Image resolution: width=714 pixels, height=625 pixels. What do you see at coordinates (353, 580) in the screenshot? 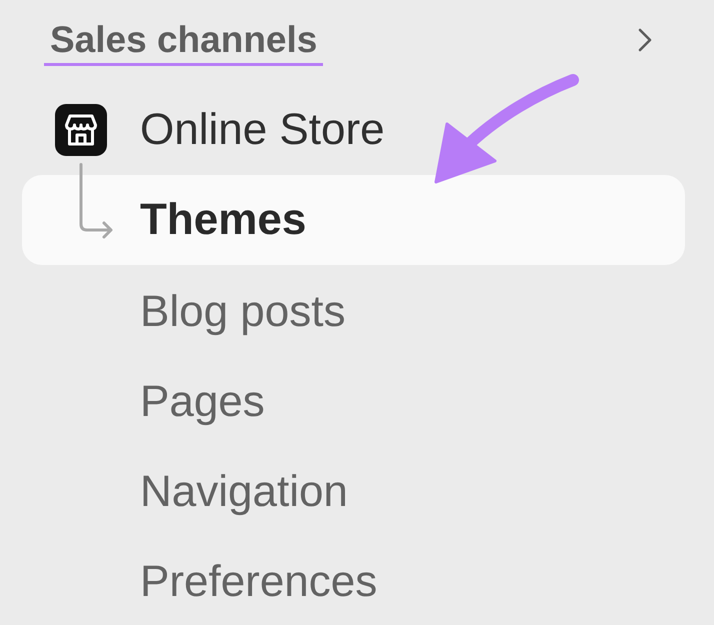
I see `sidebar-subitem: Preferences` at bounding box center [353, 580].